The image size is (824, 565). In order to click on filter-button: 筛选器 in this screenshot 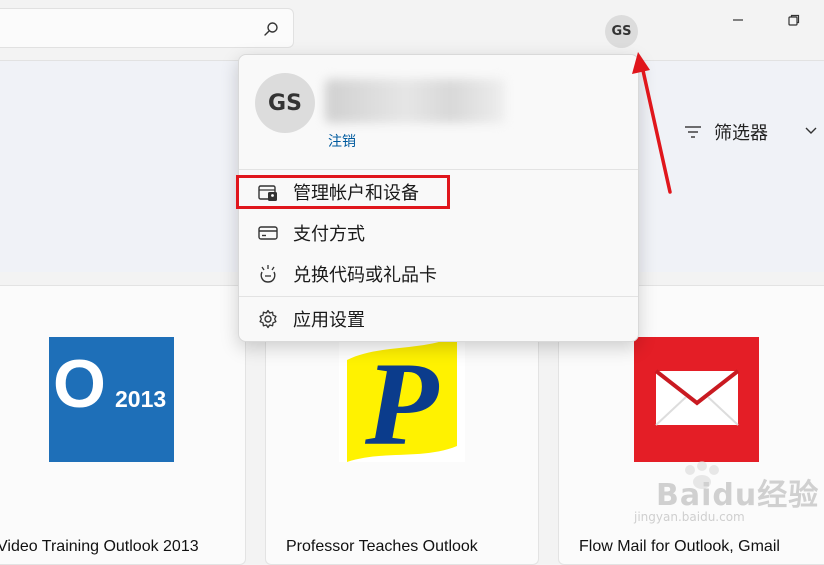, I will do `click(726, 132)`.